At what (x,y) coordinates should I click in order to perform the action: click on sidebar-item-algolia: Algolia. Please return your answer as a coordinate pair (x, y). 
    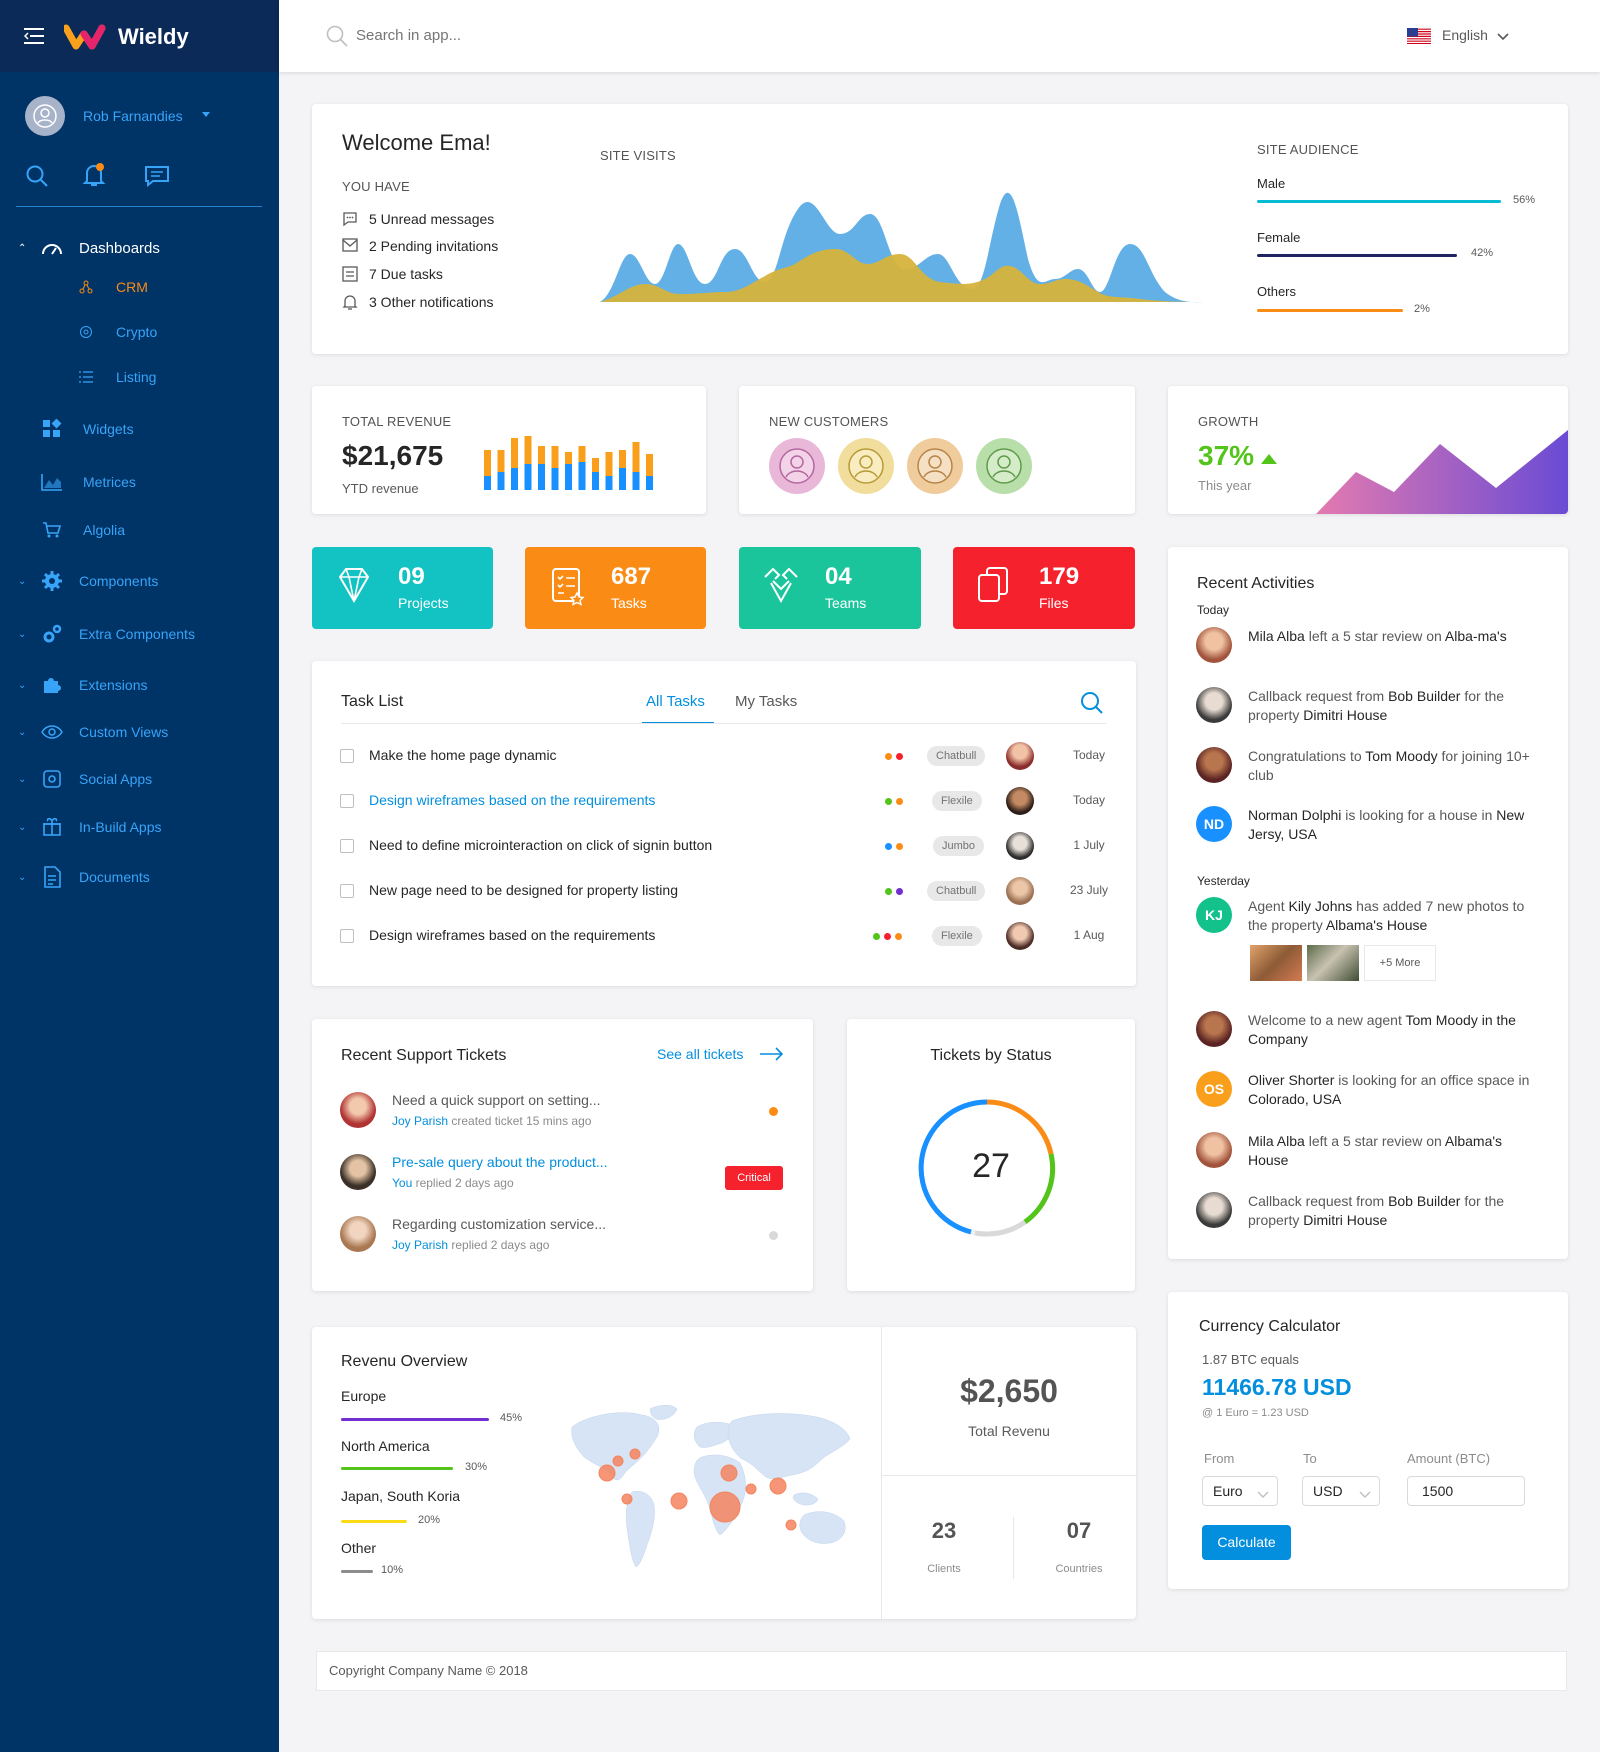
    Looking at the image, I should click on (139, 530).